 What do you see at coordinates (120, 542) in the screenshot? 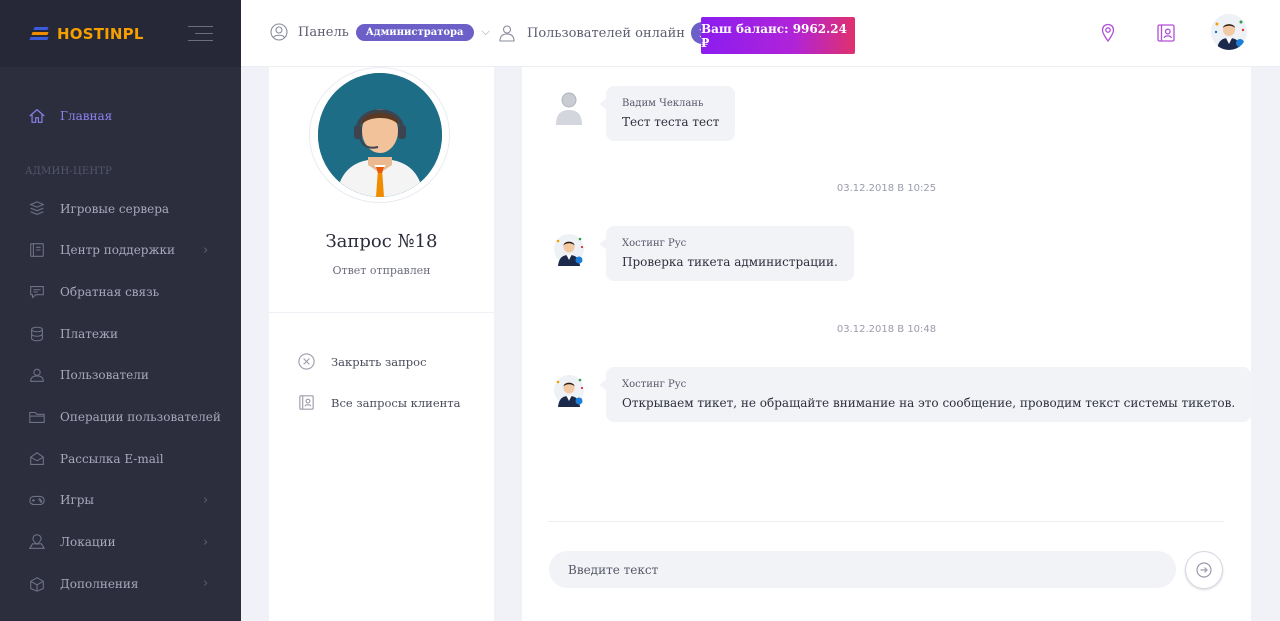
I see `sidebar-item-locations: Локации ›` at bounding box center [120, 542].